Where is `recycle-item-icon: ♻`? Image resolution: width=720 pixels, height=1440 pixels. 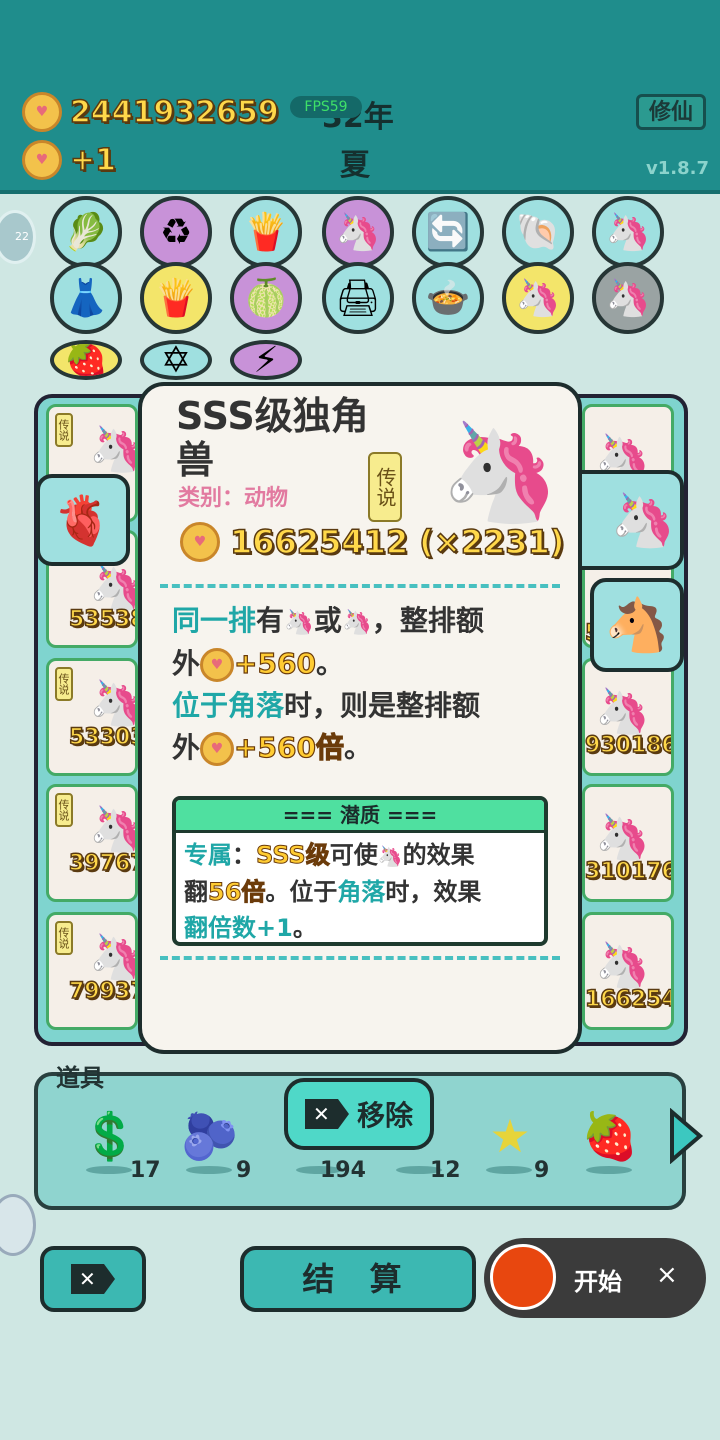
recycle-item-icon: ♻ is located at coordinates (176, 232).